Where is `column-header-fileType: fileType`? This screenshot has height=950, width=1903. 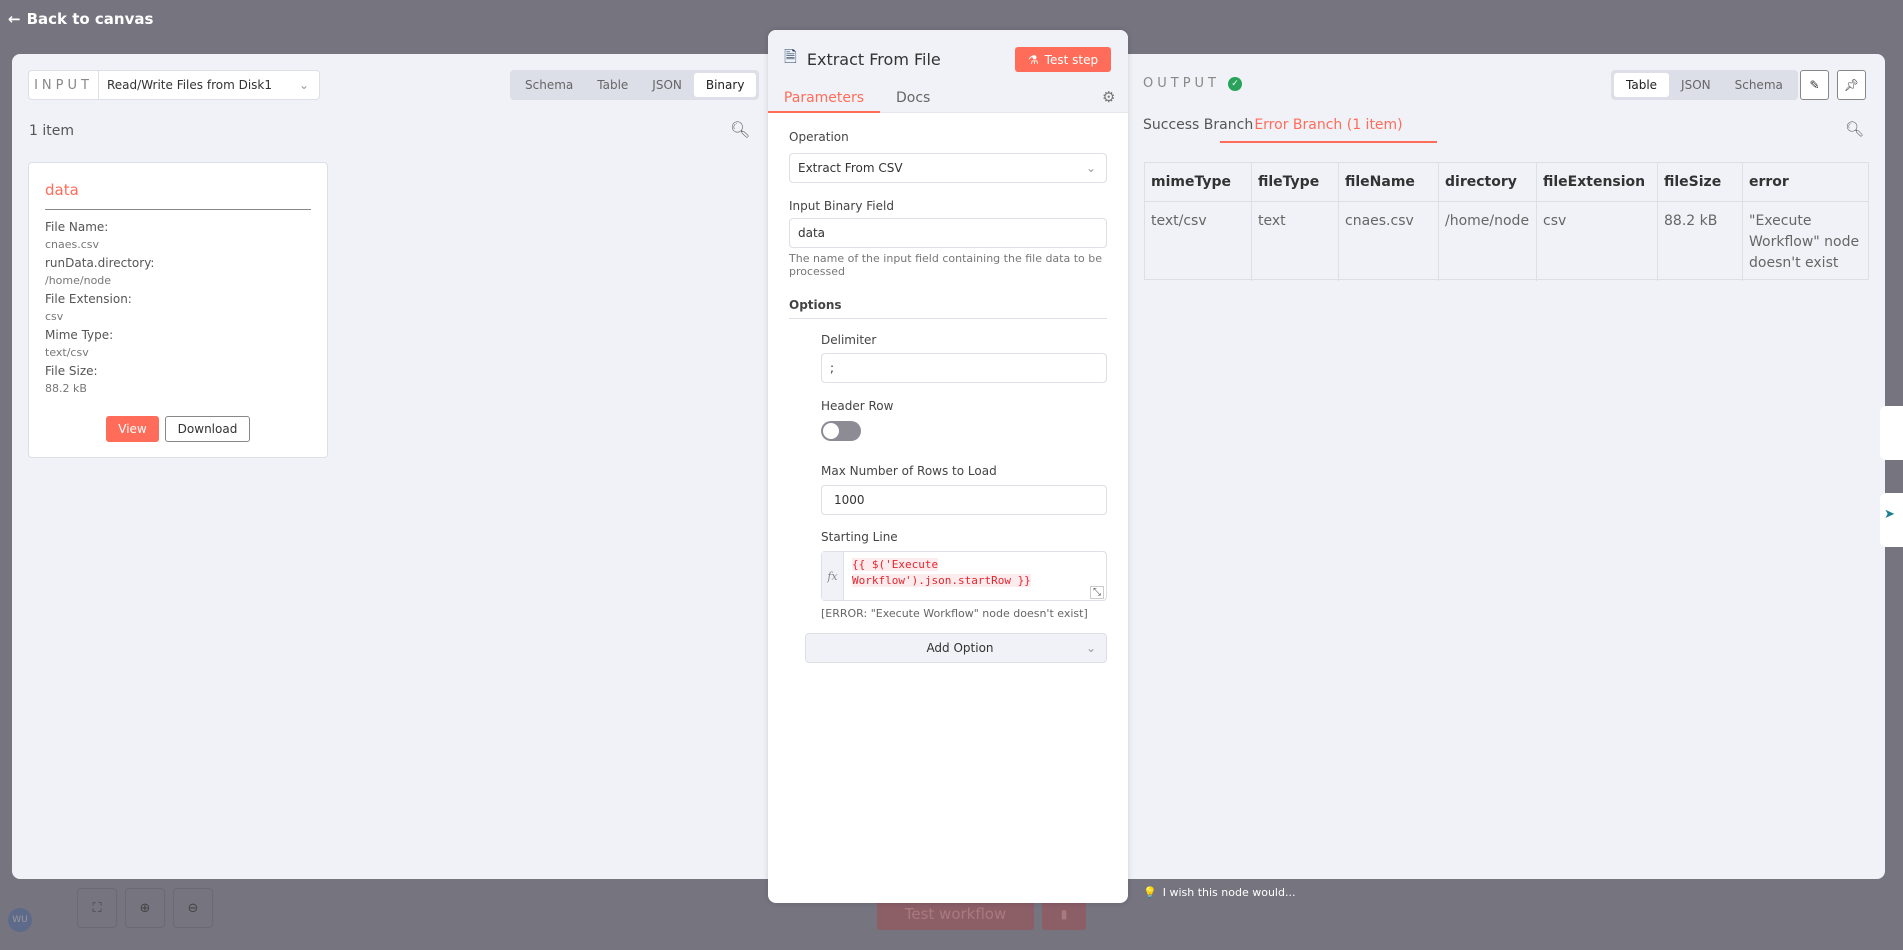
column-header-fileType: fileType is located at coordinates (1295, 182).